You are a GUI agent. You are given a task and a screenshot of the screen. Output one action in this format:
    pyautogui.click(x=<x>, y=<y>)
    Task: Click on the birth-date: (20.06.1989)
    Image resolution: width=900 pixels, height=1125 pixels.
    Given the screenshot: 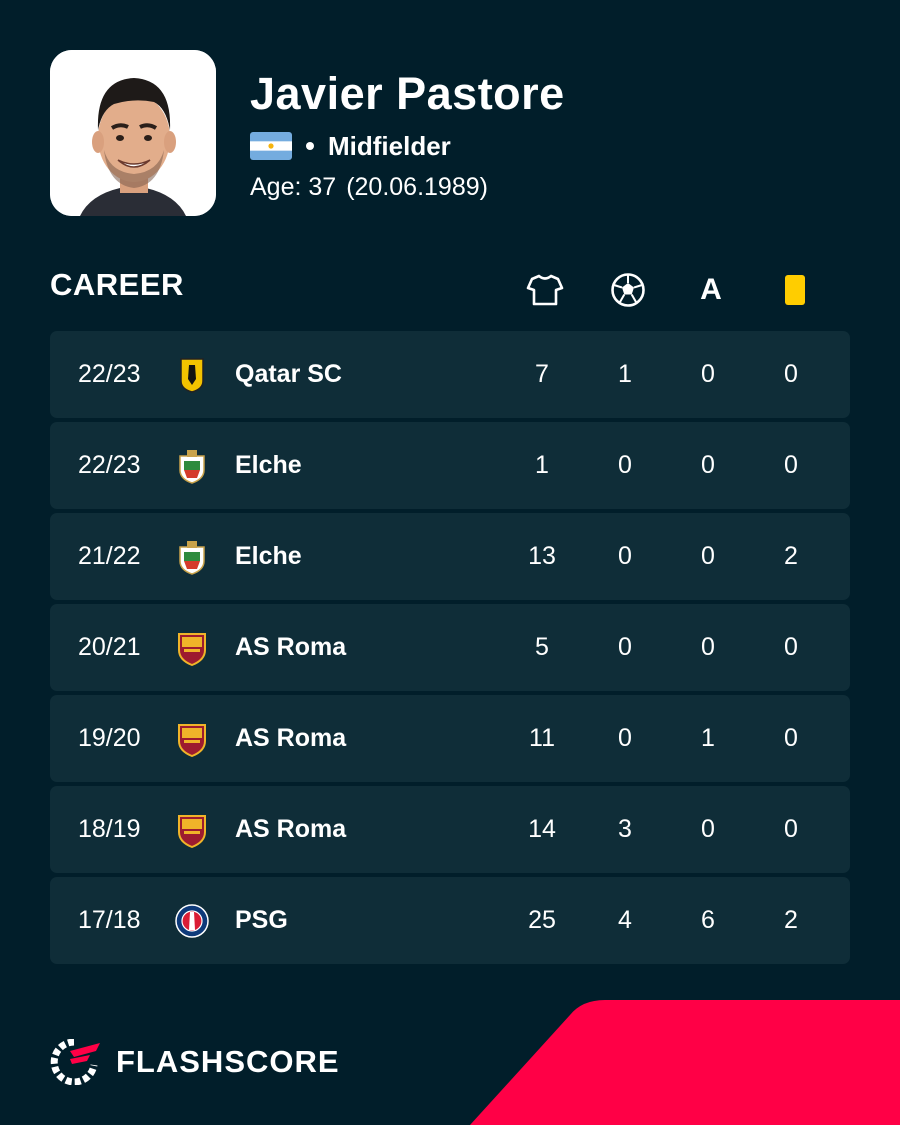 What is the action you would take?
    pyautogui.click(x=417, y=187)
    